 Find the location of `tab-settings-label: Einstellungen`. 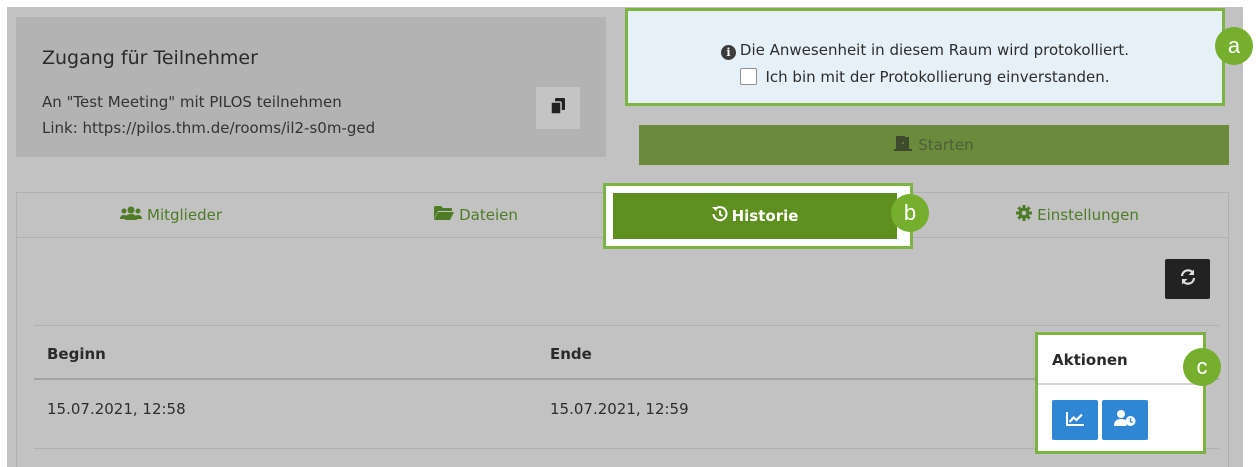

tab-settings-label: Einstellungen is located at coordinates (1088, 214).